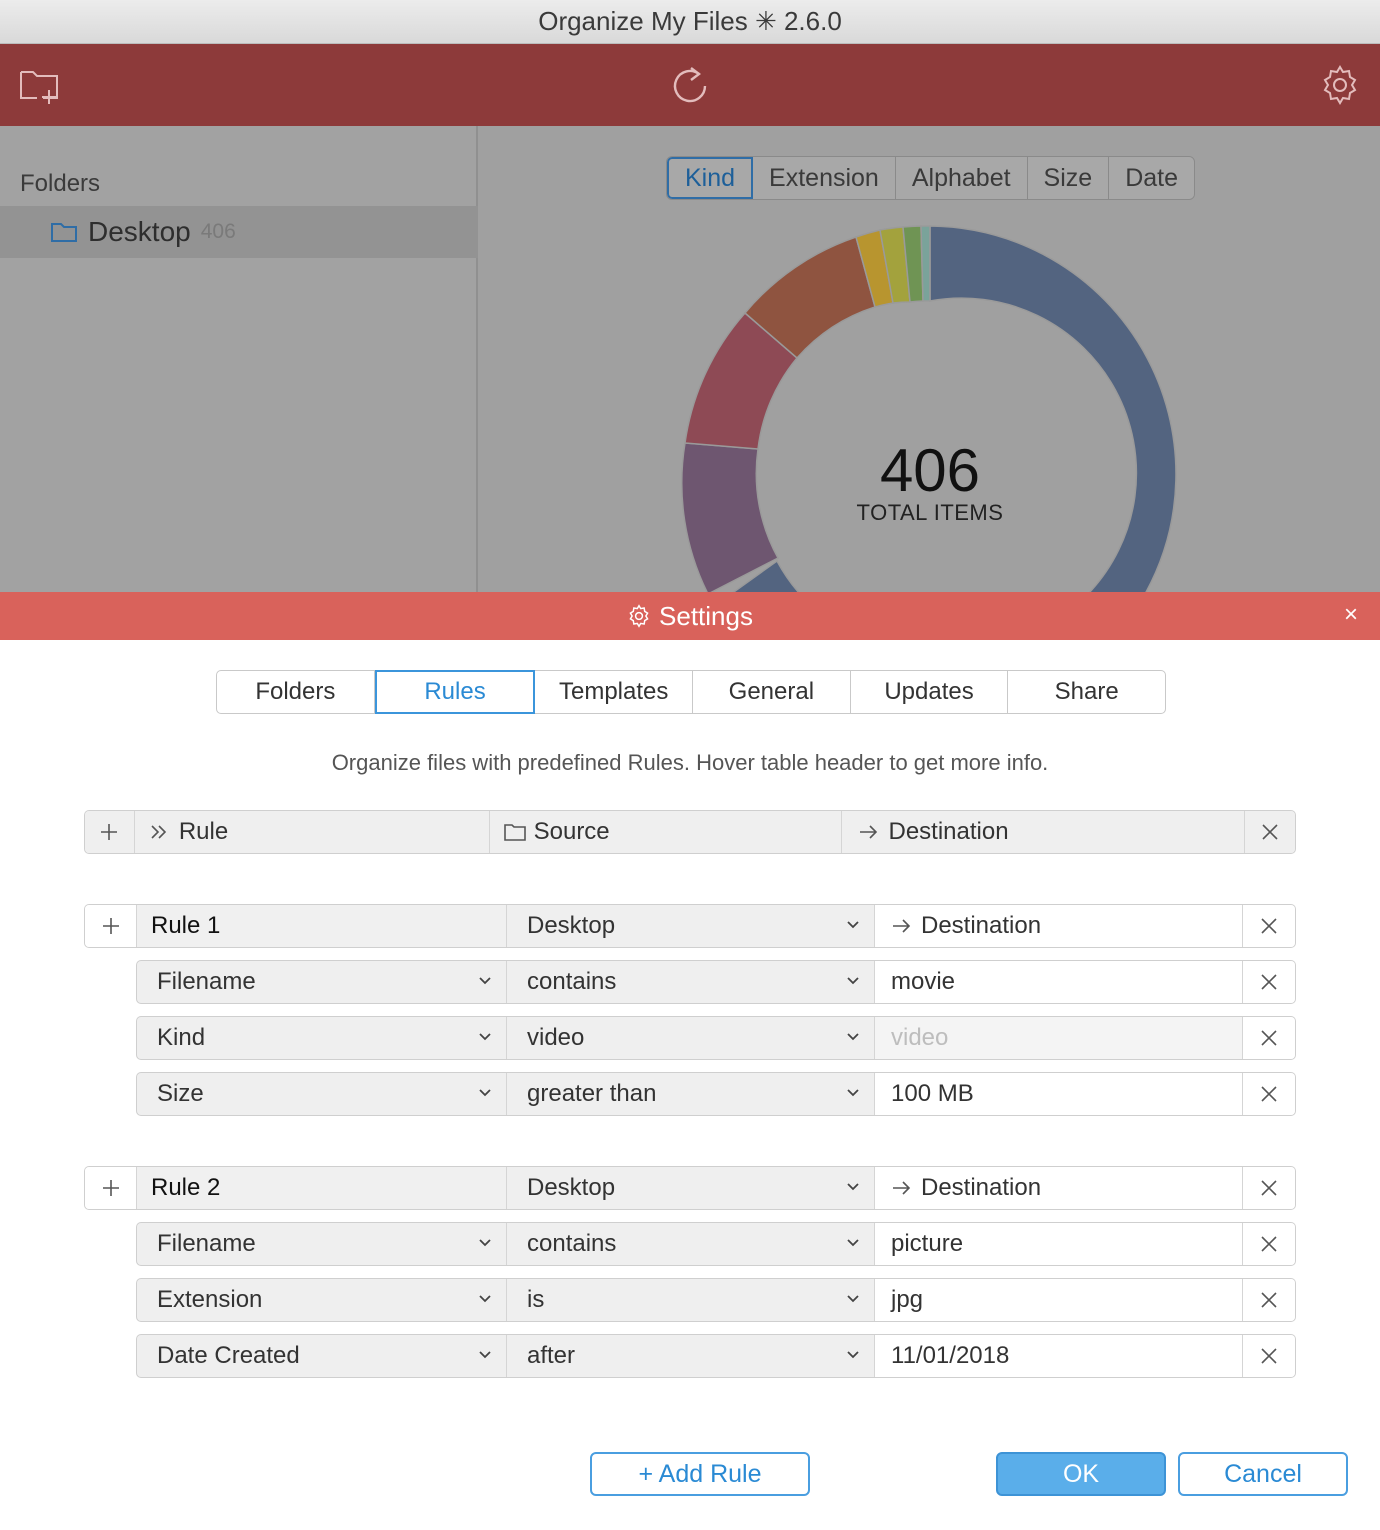  I want to click on rule-name-field: Rule 1, so click(322, 926).